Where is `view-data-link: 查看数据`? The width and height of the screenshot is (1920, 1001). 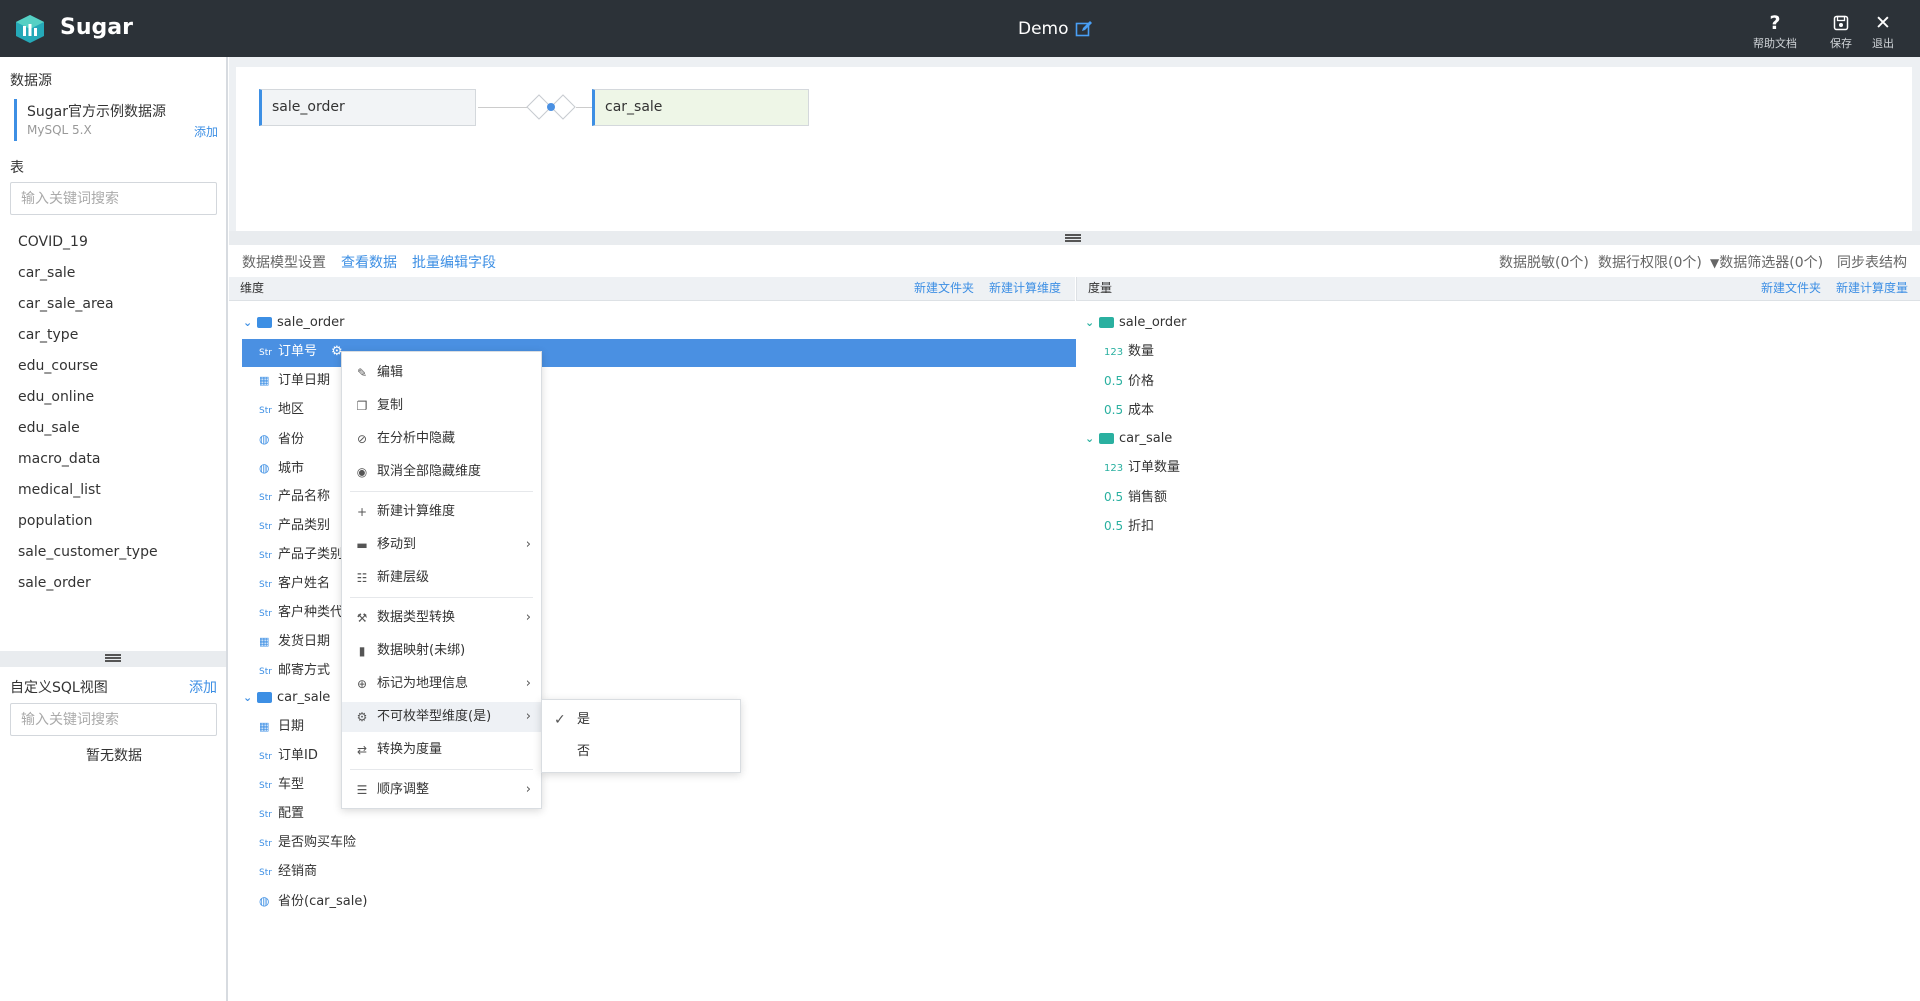
view-data-link: 查看数据 is located at coordinates (369, 262).